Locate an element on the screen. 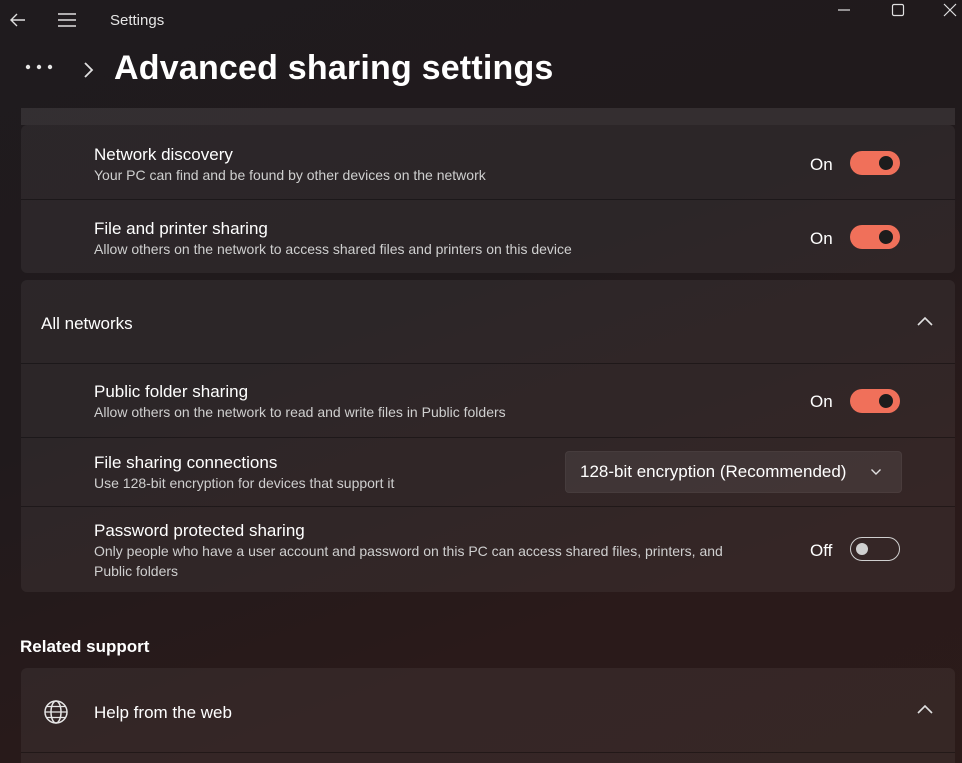  help-from-web-header: Help from the web is located at coordinates (488, 710).